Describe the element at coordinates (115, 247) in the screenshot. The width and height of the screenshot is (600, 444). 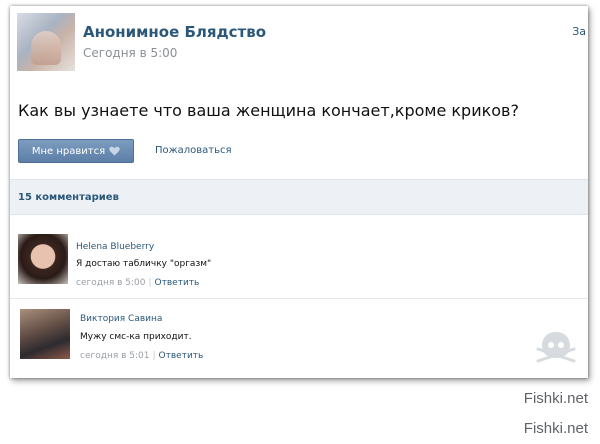
I see `commenter-name: Helena Blueberry` at that location.